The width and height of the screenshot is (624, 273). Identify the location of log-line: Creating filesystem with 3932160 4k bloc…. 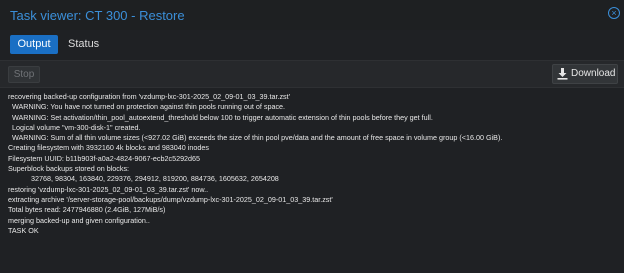
(108, 148).